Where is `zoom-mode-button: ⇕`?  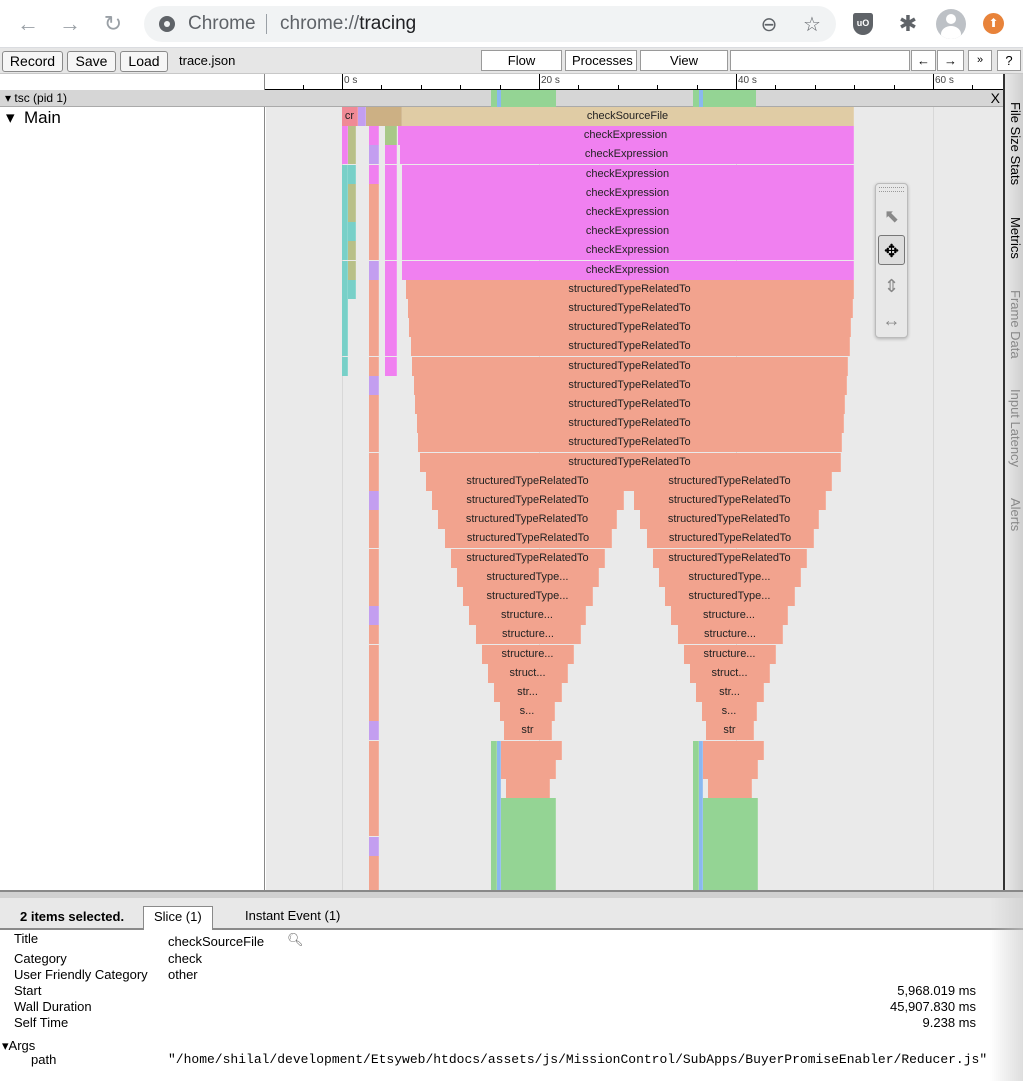
zoom-mode-button: ⇕ is located at coordinates (891, 286).